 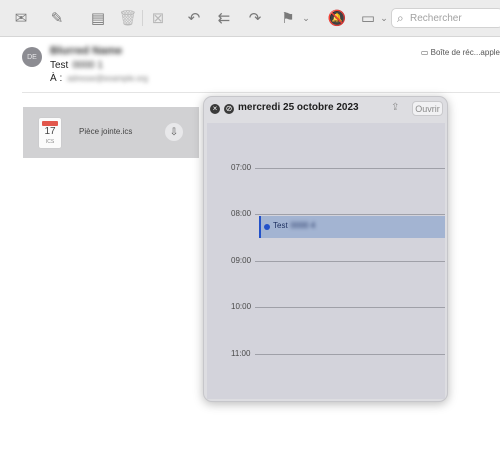 What do you see at coordinates (303, 225) in the screenshot?
I see `event-title-blurred: 0000 4` at bounding box center [303, 225].